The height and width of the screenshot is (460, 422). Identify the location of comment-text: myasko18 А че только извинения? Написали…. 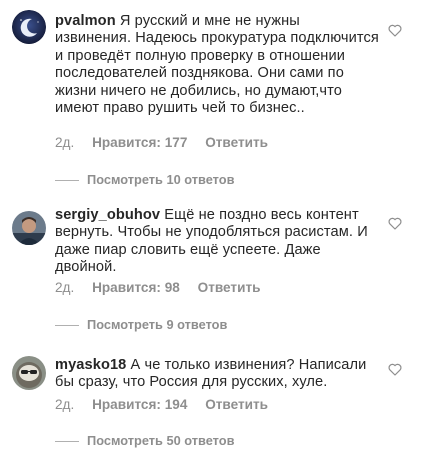
(217, 374).